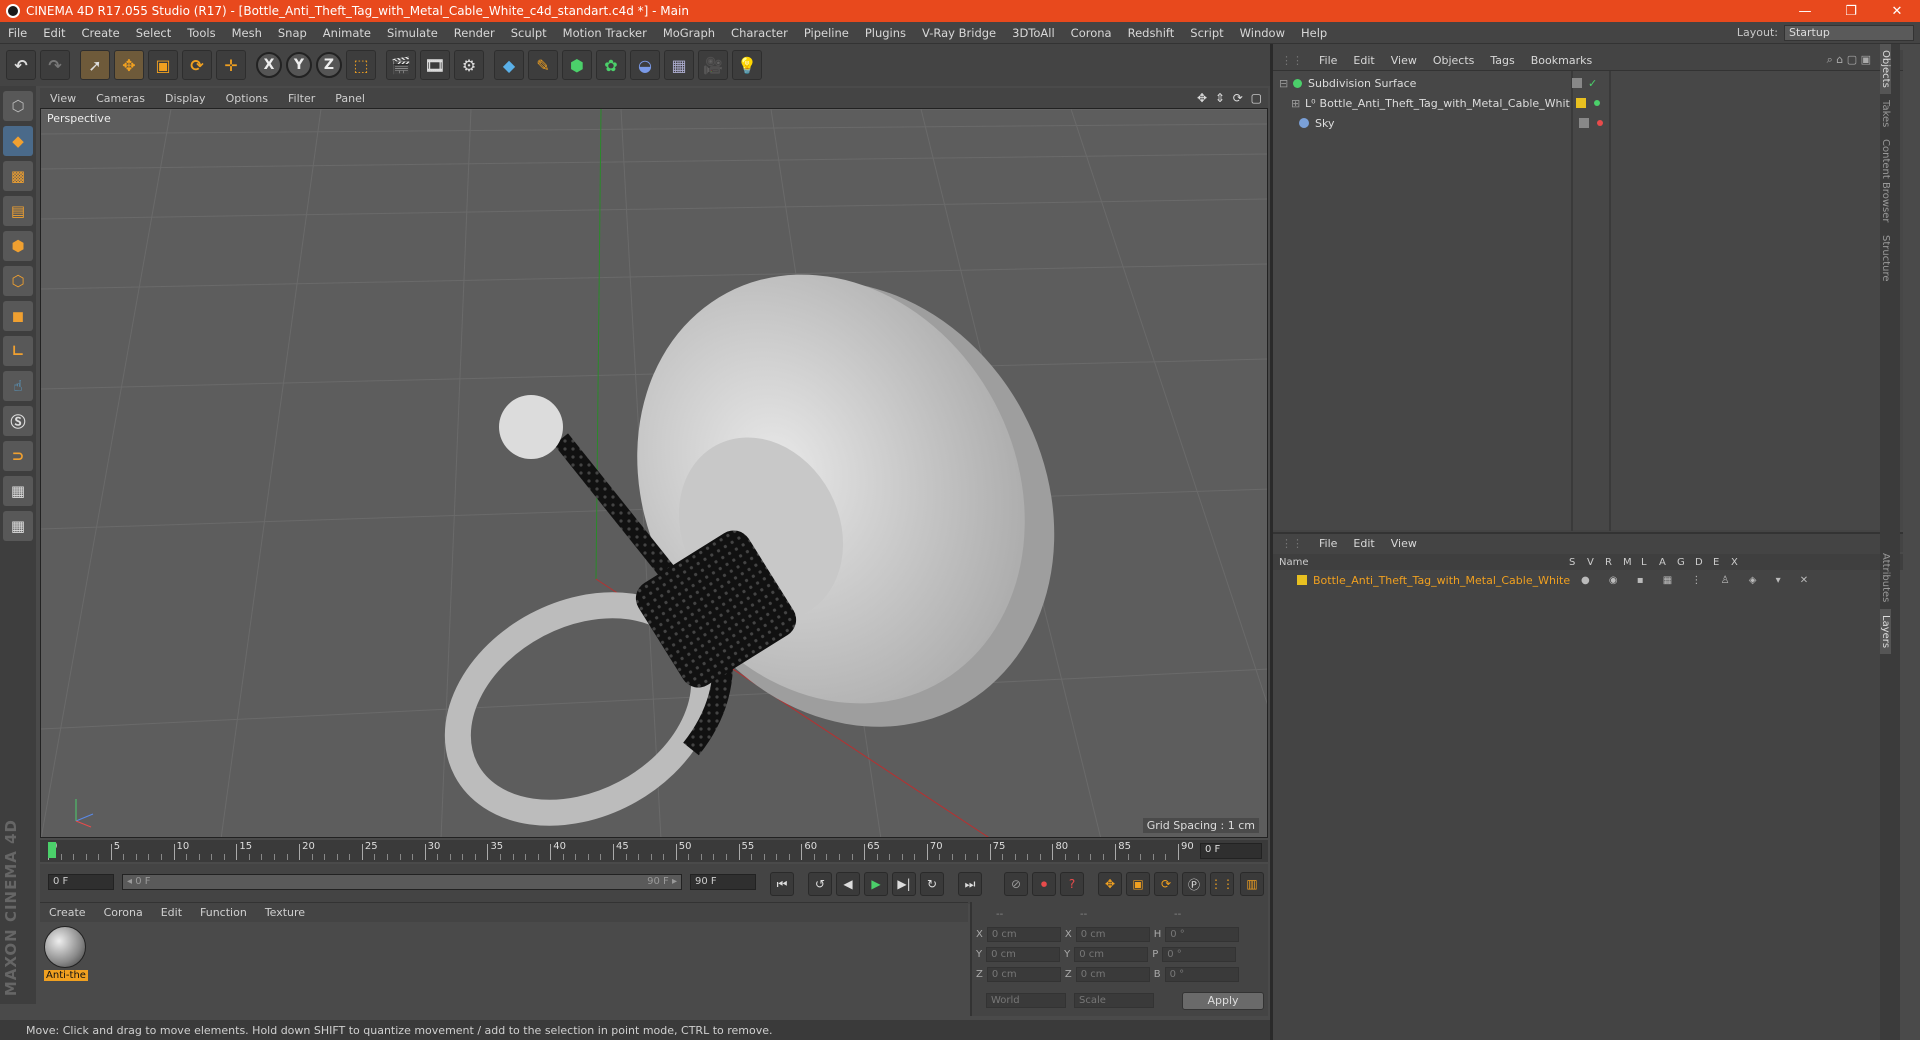 Image resolution: width=1920 pixels, height=1040 pixels. I want to click on record-keys-icon: ⊘, so click(1016, 884).